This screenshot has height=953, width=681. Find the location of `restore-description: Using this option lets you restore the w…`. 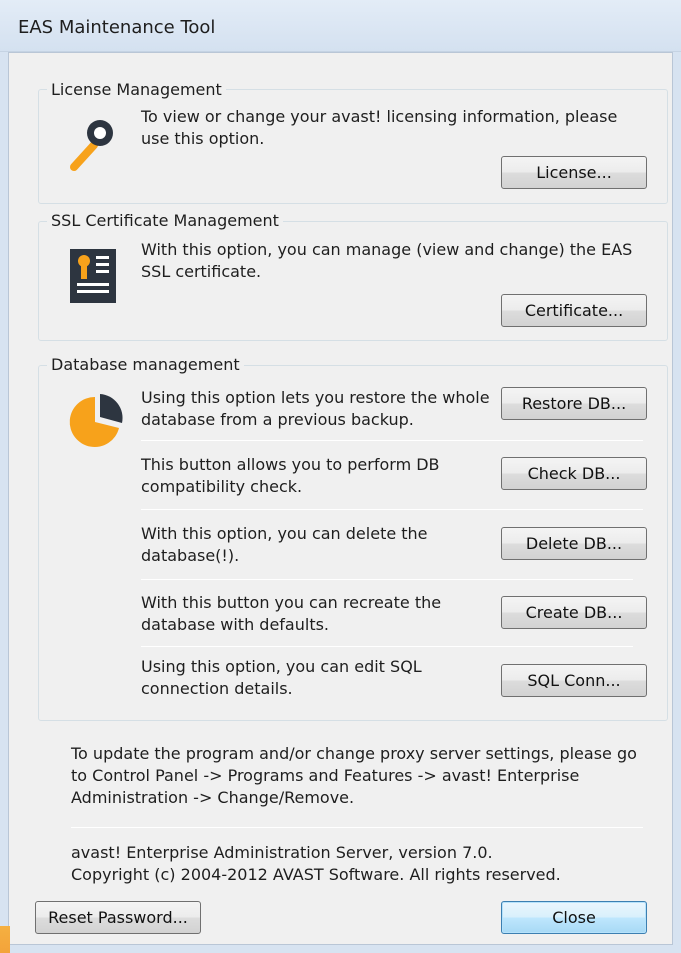

restore-description: Using this option lets you restore the w… is located at coordinates (315, 408).